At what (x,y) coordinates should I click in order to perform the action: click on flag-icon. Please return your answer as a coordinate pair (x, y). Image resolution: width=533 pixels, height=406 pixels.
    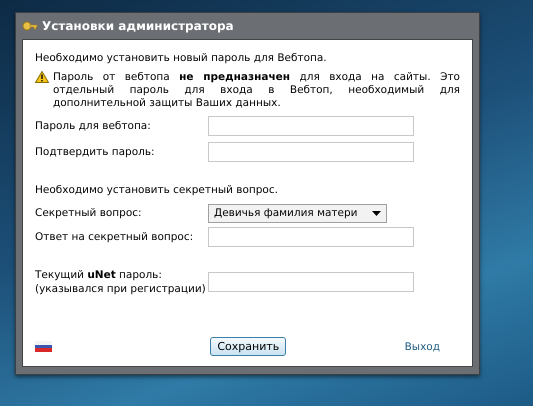
    Looking at the image, I should click on (43, 346).